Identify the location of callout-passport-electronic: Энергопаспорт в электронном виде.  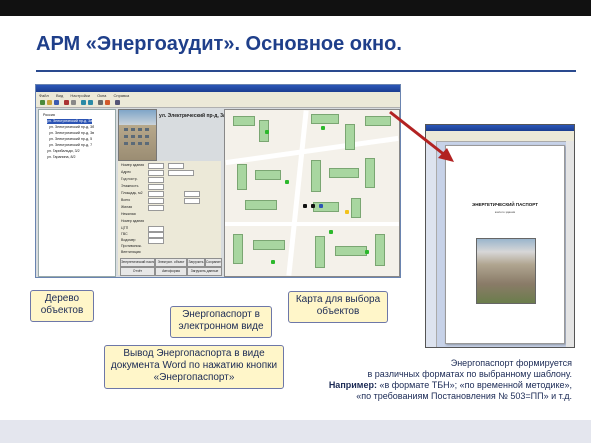
(221, 322).